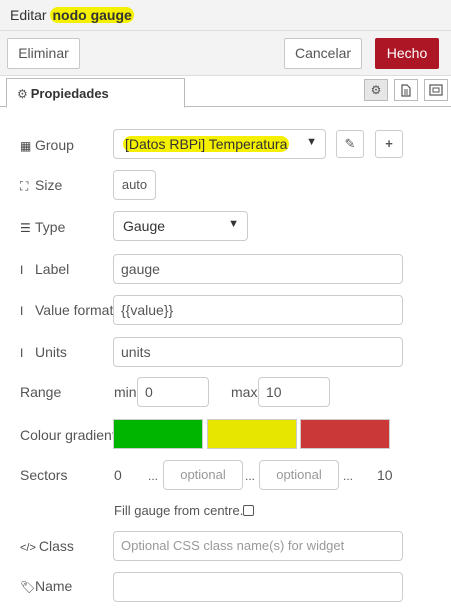  Describe the element at coordinates (407, 53) in the screenshot. I see `done-button: Hecho` at that location.